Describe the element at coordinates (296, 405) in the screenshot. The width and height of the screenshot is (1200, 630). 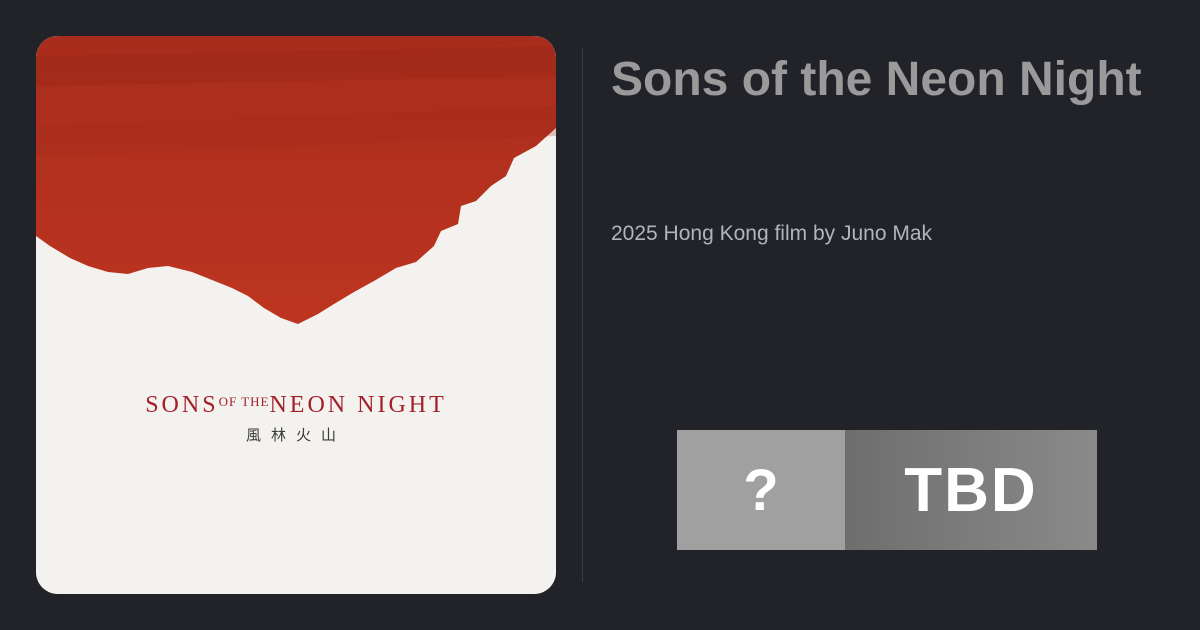
I see `poster-title: SONSOF THENEON NIGHT` at that location.